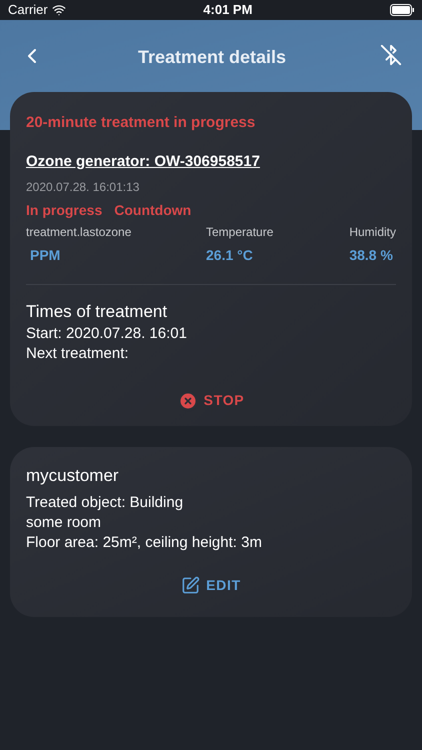 Image resolution: width=422 pixels, height=750 pixels. I want to click on time-line: Next treatment:, so click(78, 354).